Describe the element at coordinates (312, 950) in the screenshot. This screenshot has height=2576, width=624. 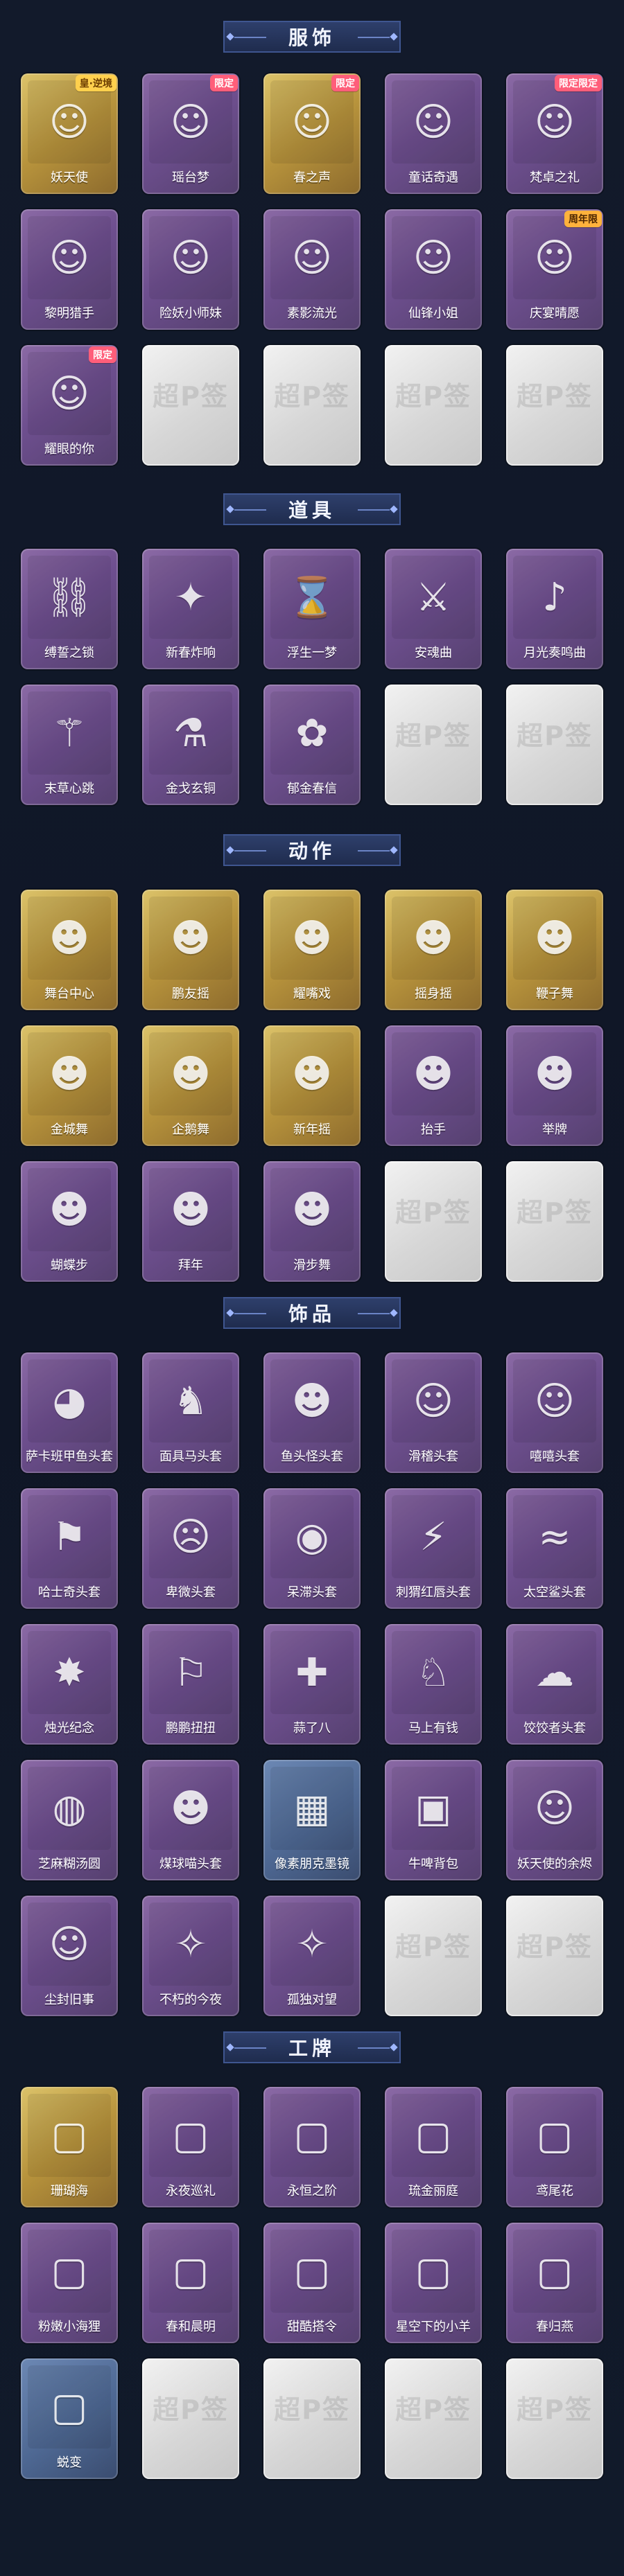
I see `item-card: ☻ 耀嘴戏` at that location.